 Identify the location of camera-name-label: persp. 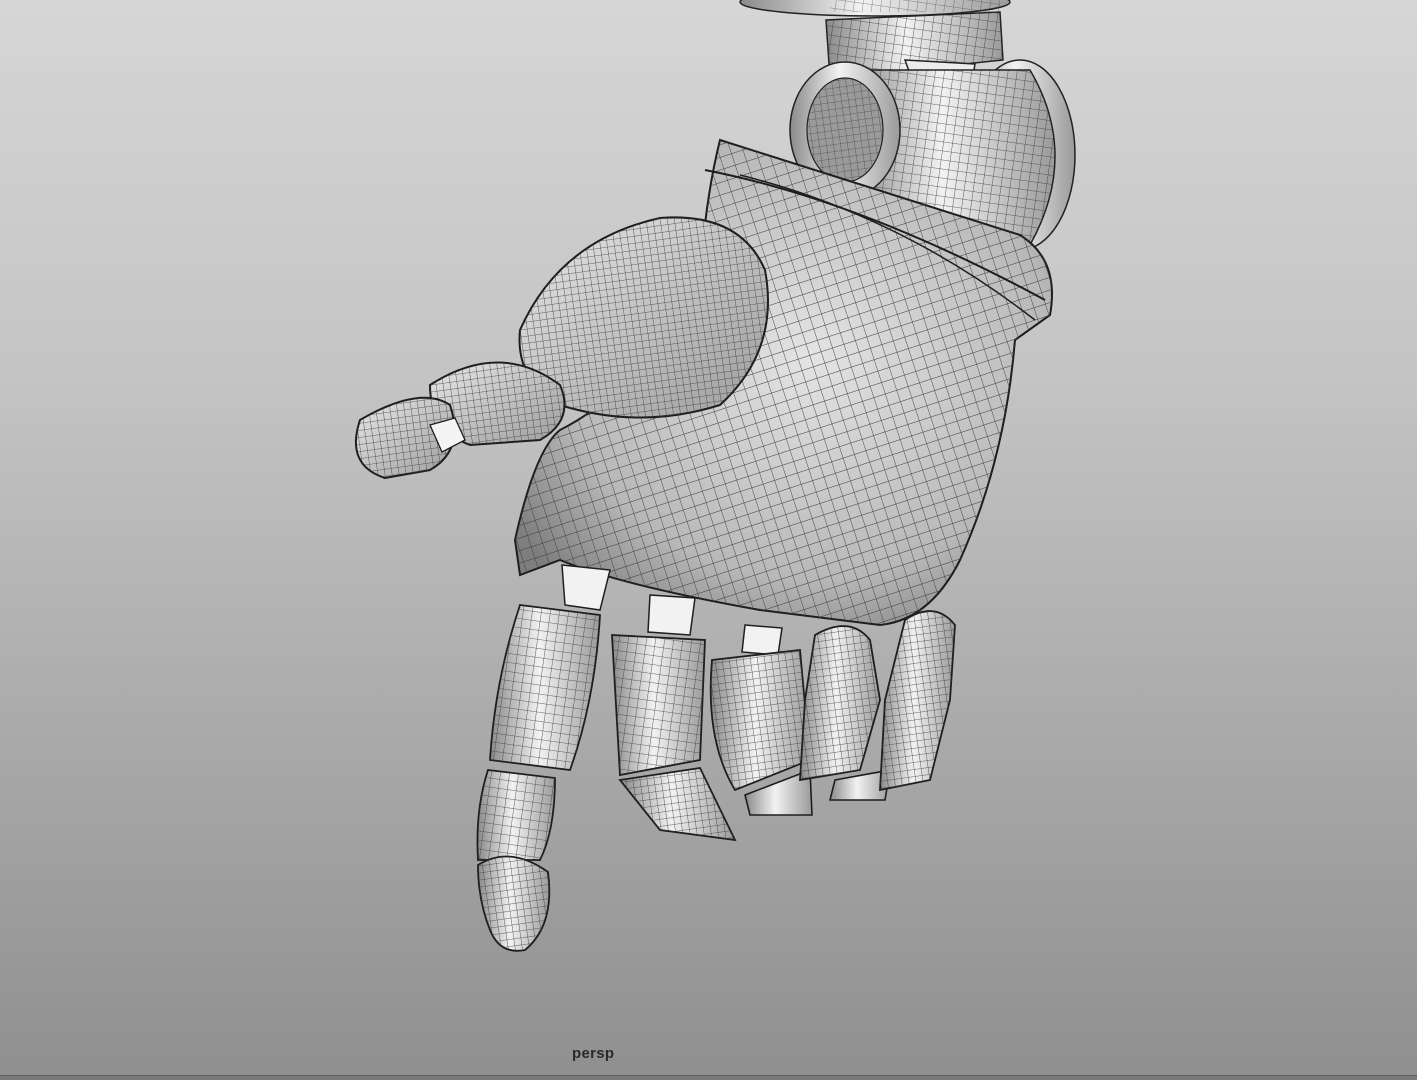
(593, 1053).